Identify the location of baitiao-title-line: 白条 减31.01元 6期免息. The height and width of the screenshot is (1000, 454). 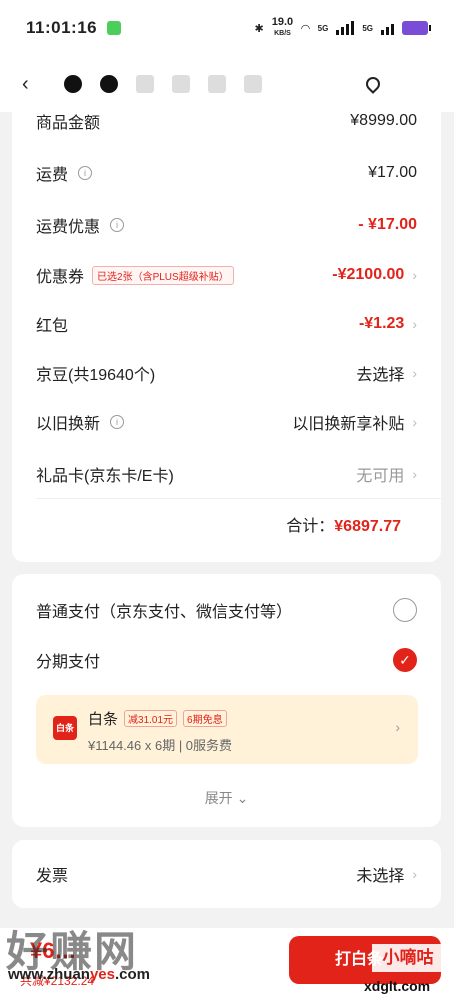
(157, 718).